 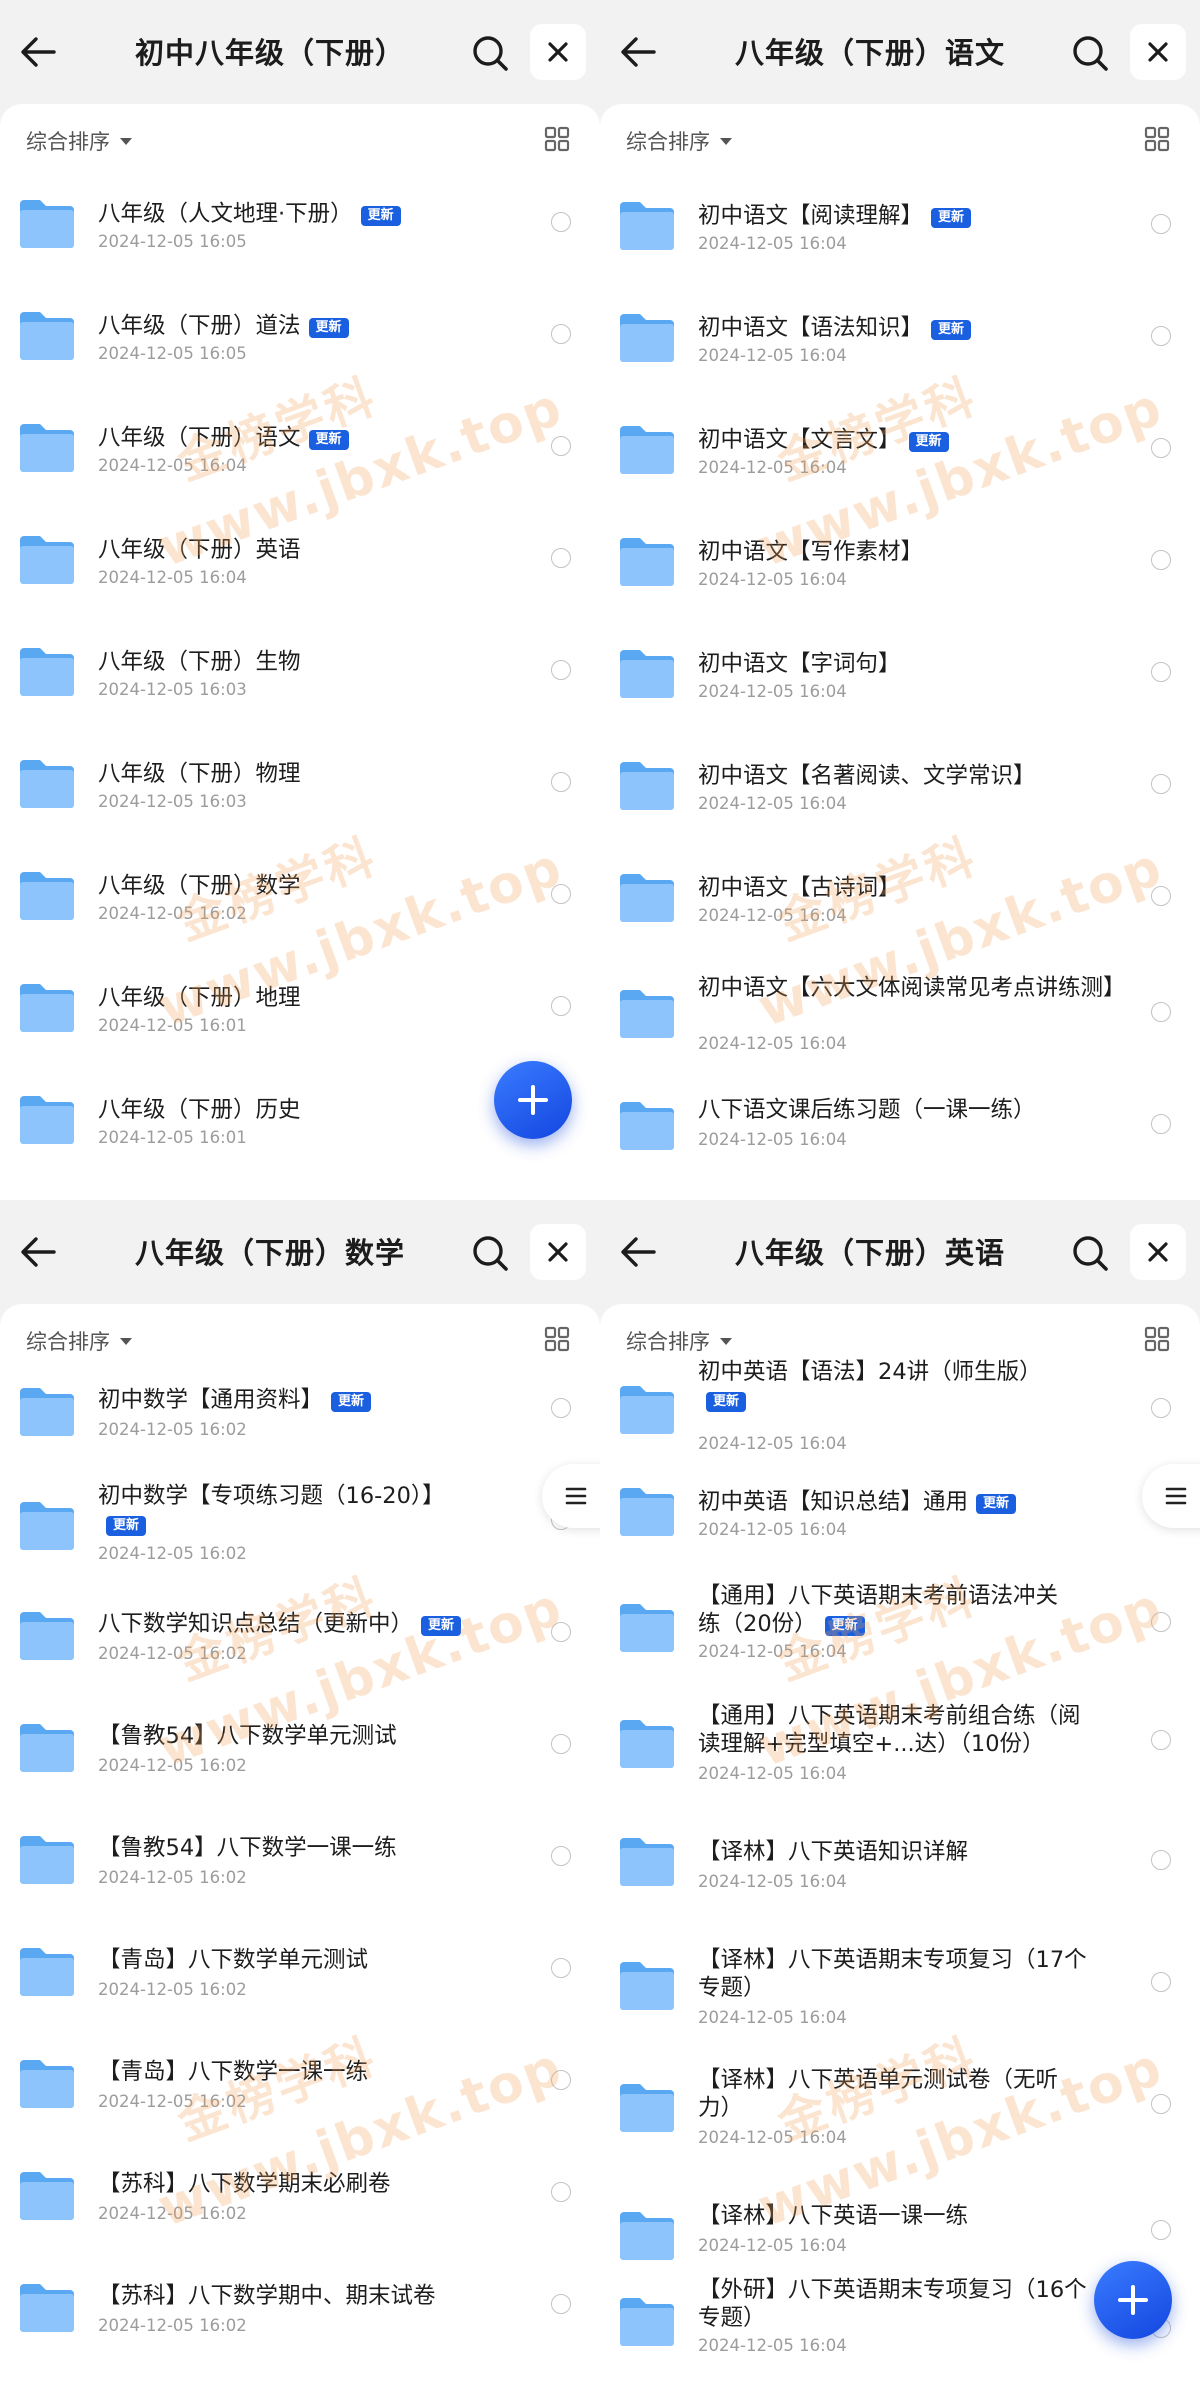 I want to click on list-item: 【鲁教54】八下数学单元测试 2024-12-05 16:02, so click(x=300, y=1748).